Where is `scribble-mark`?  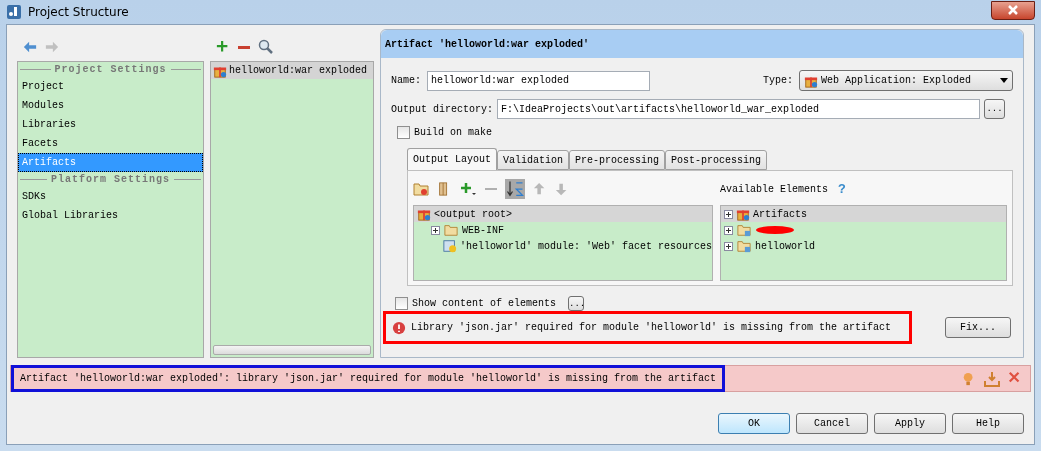
scribble-mark is located at coordinates (775, 230).